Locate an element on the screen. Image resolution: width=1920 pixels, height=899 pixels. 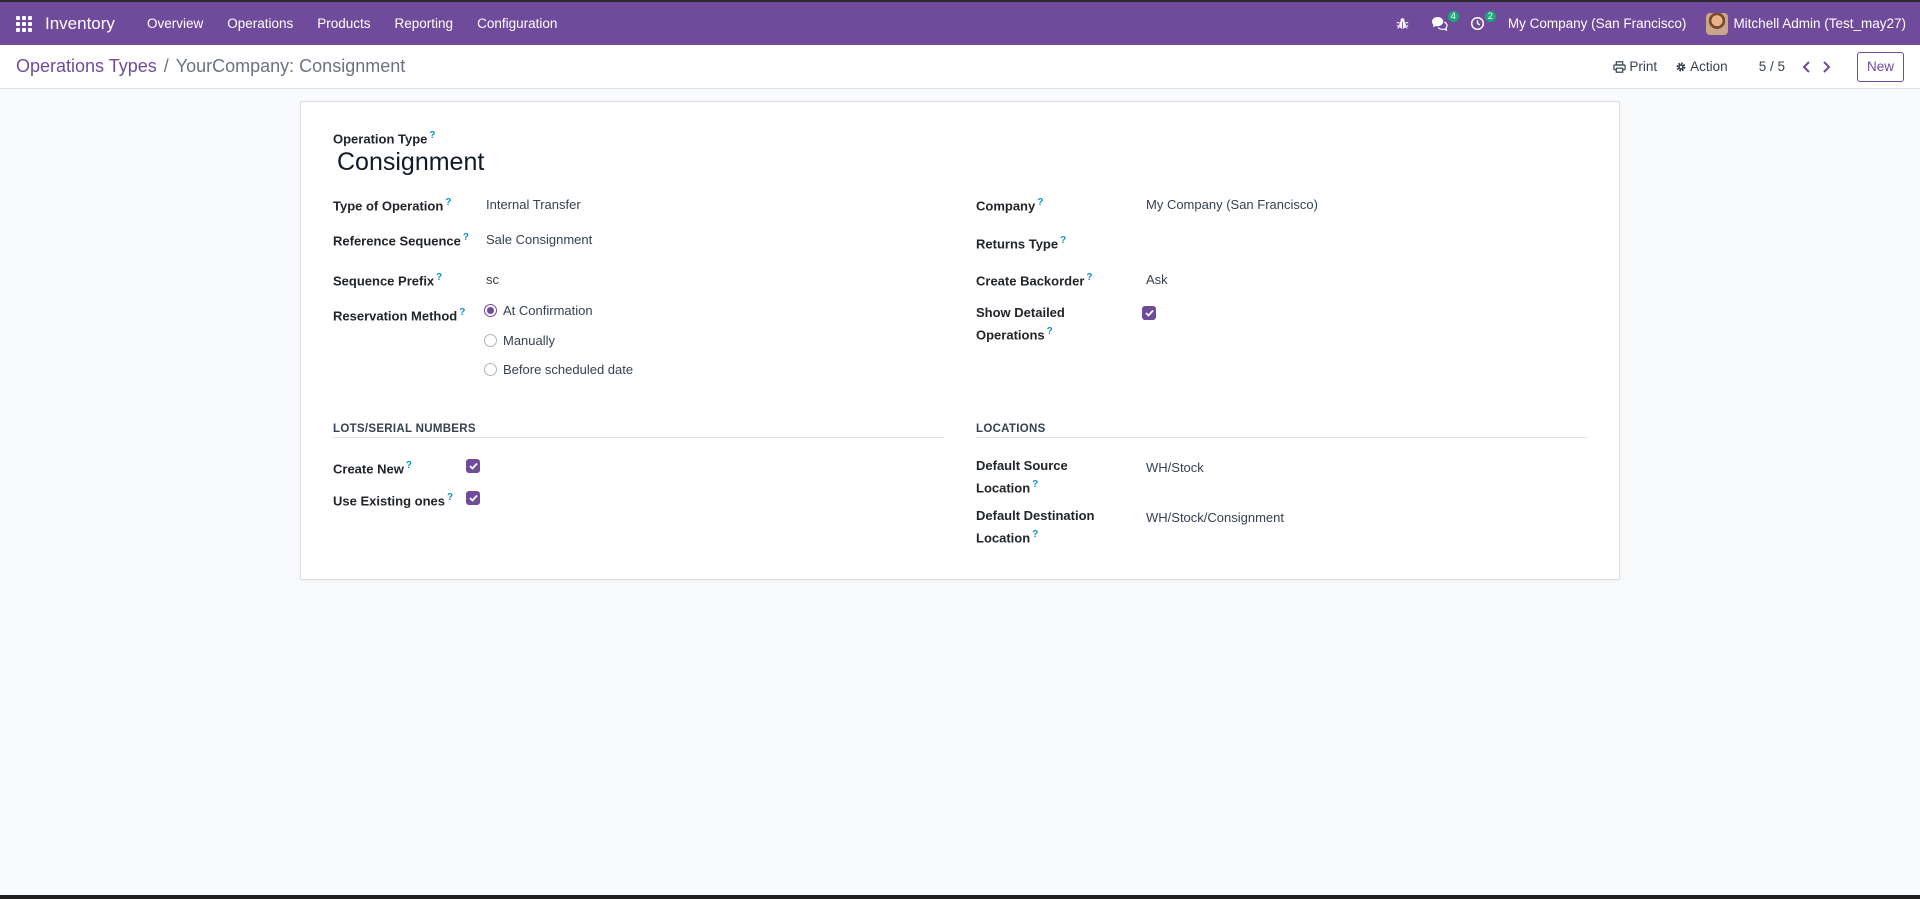
messages-count-badge: 4 is located at coordinates (1453, 16).